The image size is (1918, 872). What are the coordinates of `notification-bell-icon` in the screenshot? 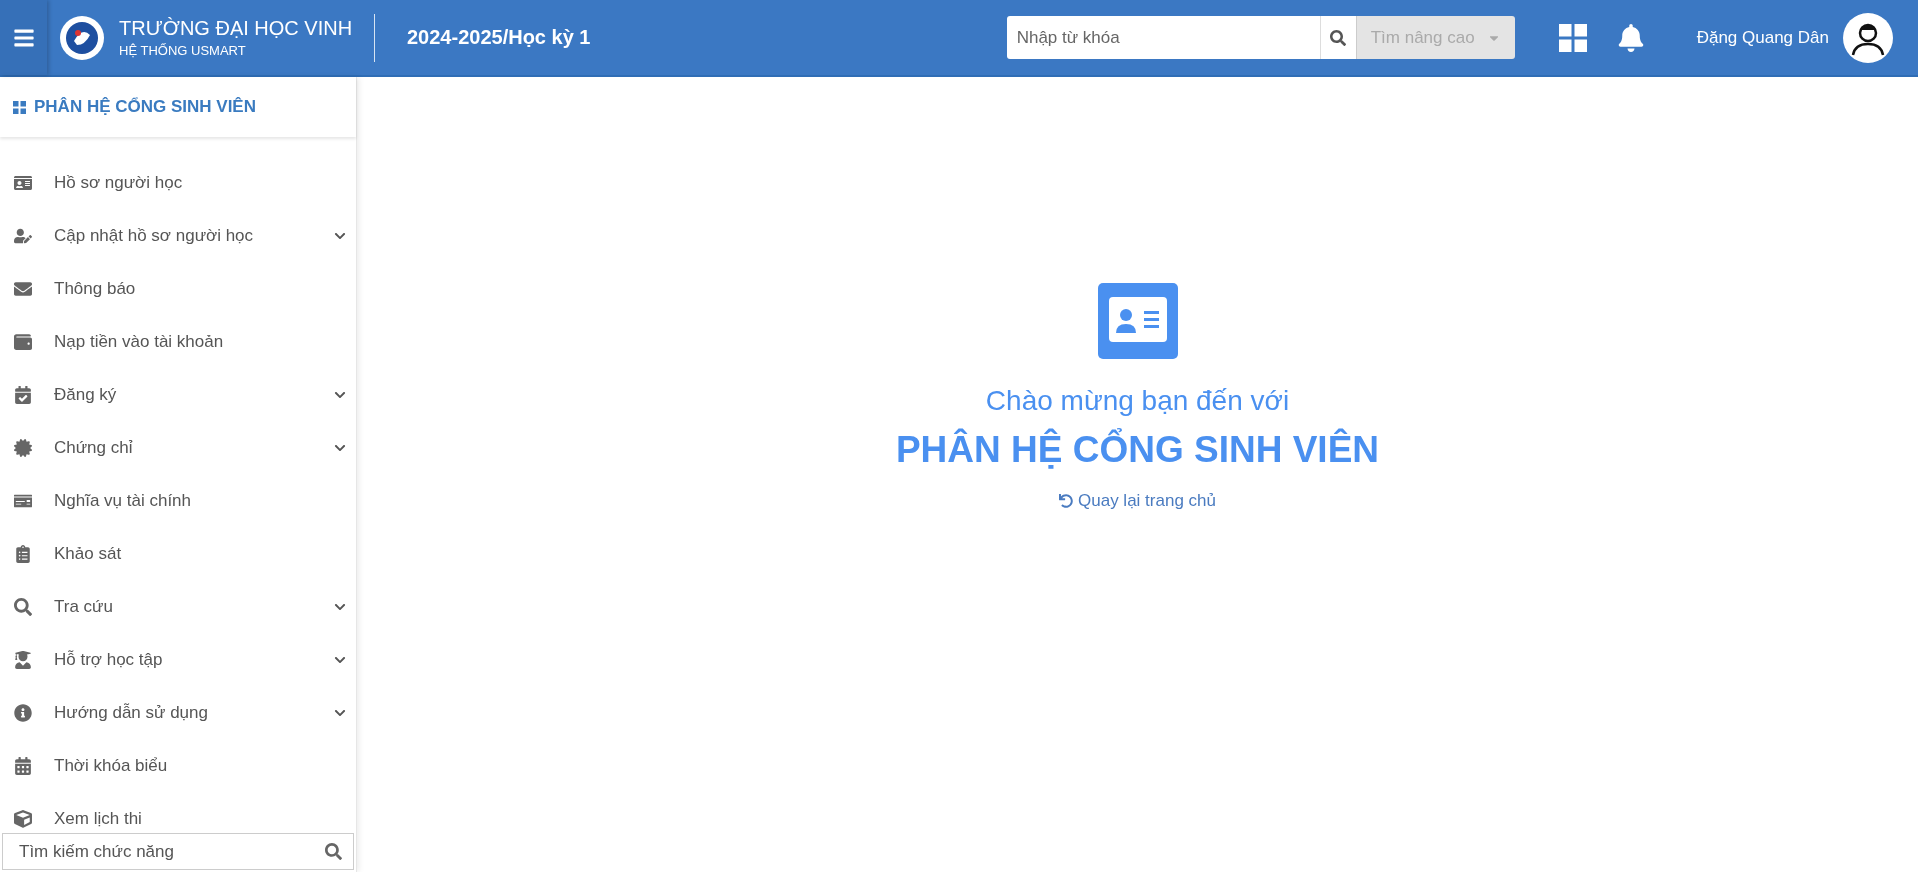 It's located at (1630, 37).